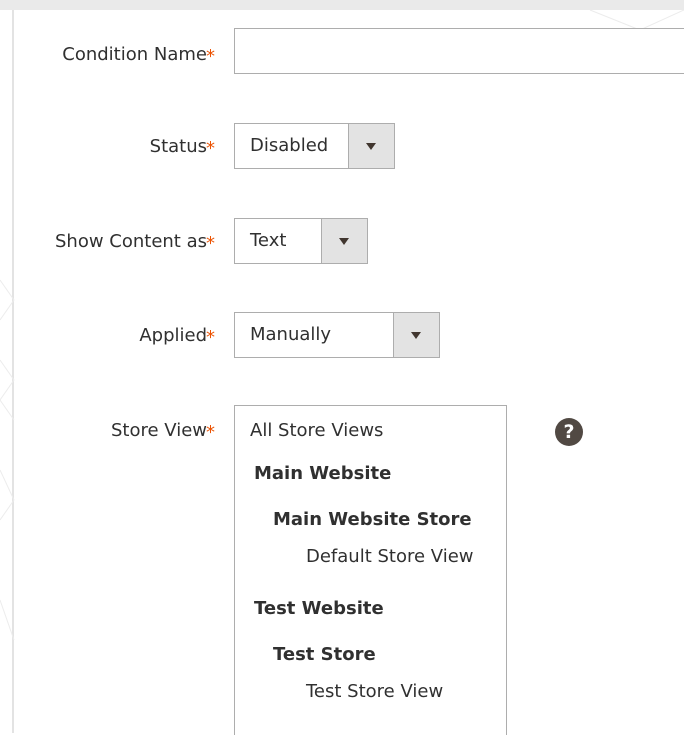  Describe the element at coordinates (337, 335) in the screenshot. I see `applied-select: Manually` at that location.